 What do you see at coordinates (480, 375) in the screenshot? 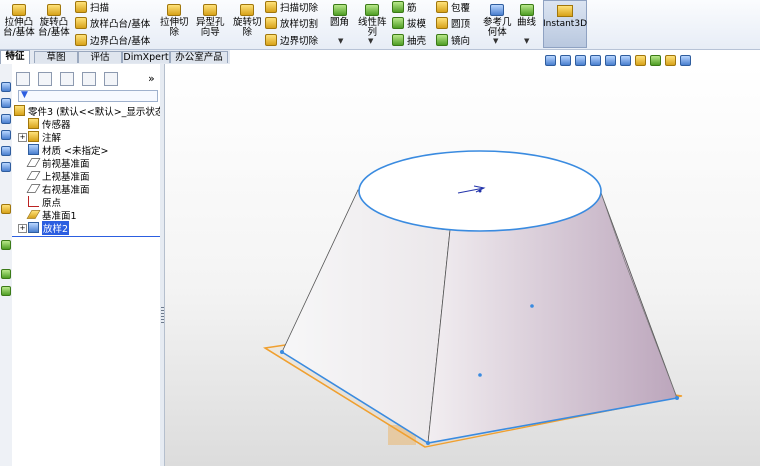
I see `base-center-point` at bounding box center [480, 375].